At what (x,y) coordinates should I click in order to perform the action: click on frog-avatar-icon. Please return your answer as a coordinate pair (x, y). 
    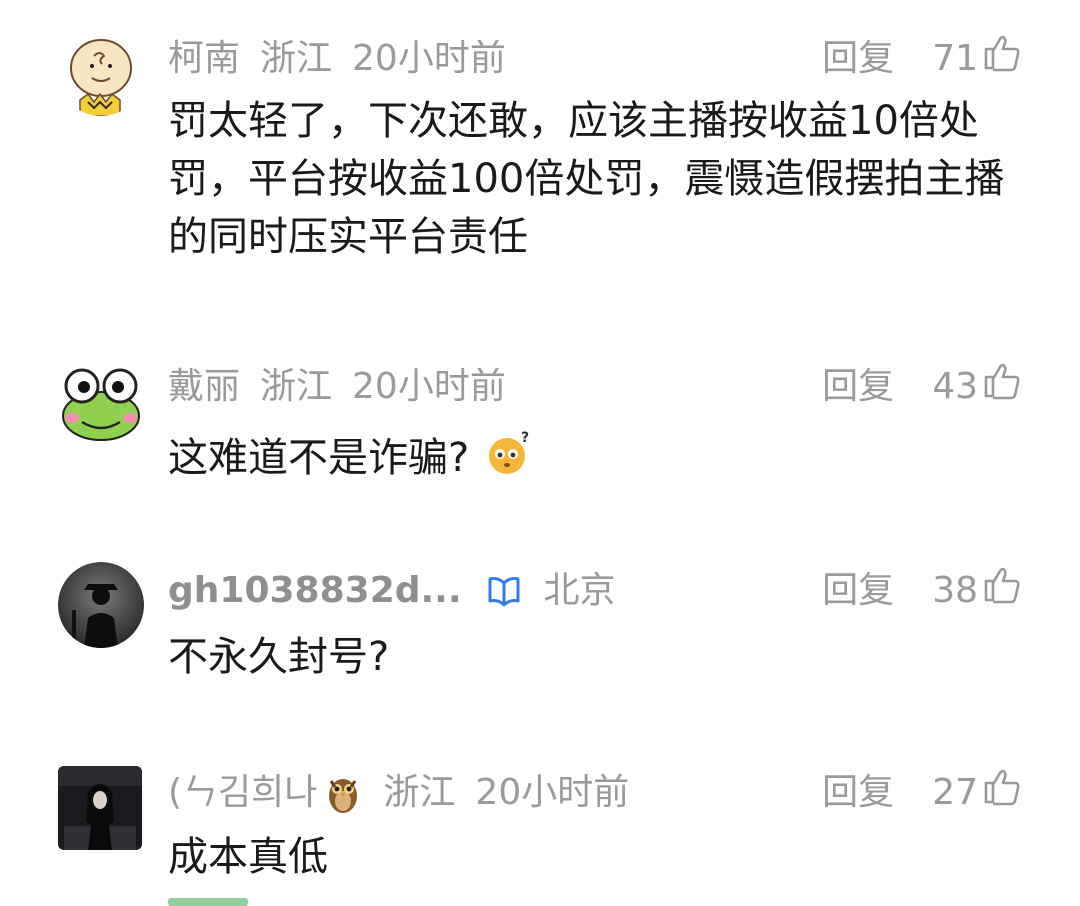
    Looking at the image, I should click on (101, 403).